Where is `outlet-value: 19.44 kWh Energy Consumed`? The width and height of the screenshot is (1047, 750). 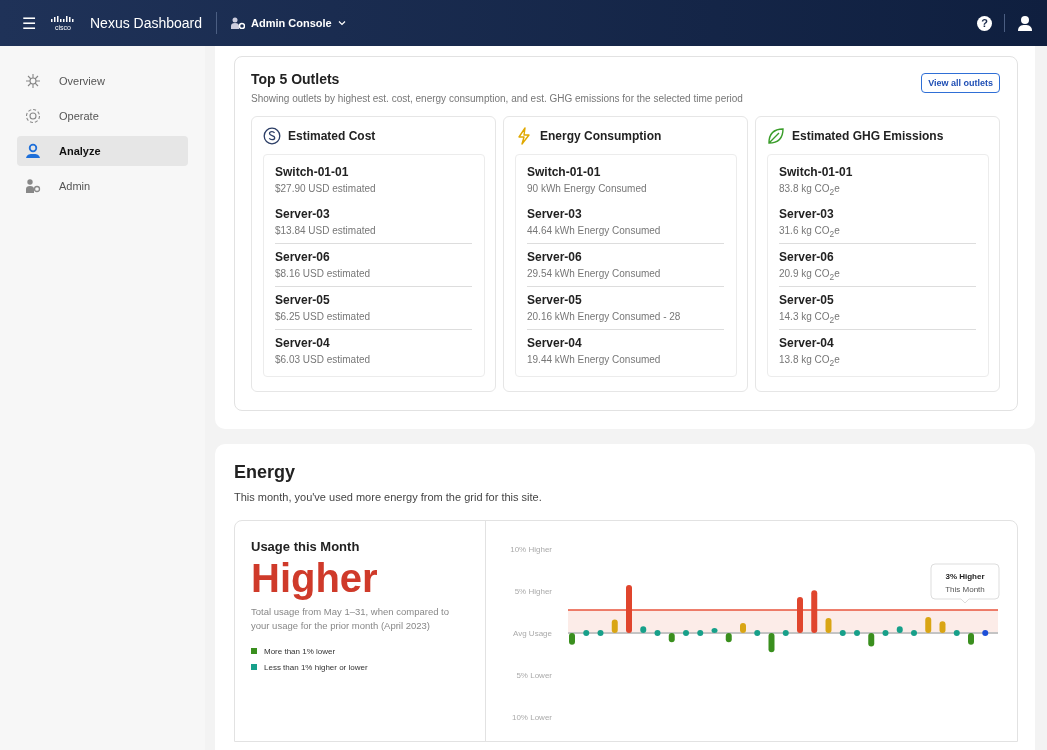
outlet-value: 19.44 kWh Energy Consumed is located at coordinates (594, 359).